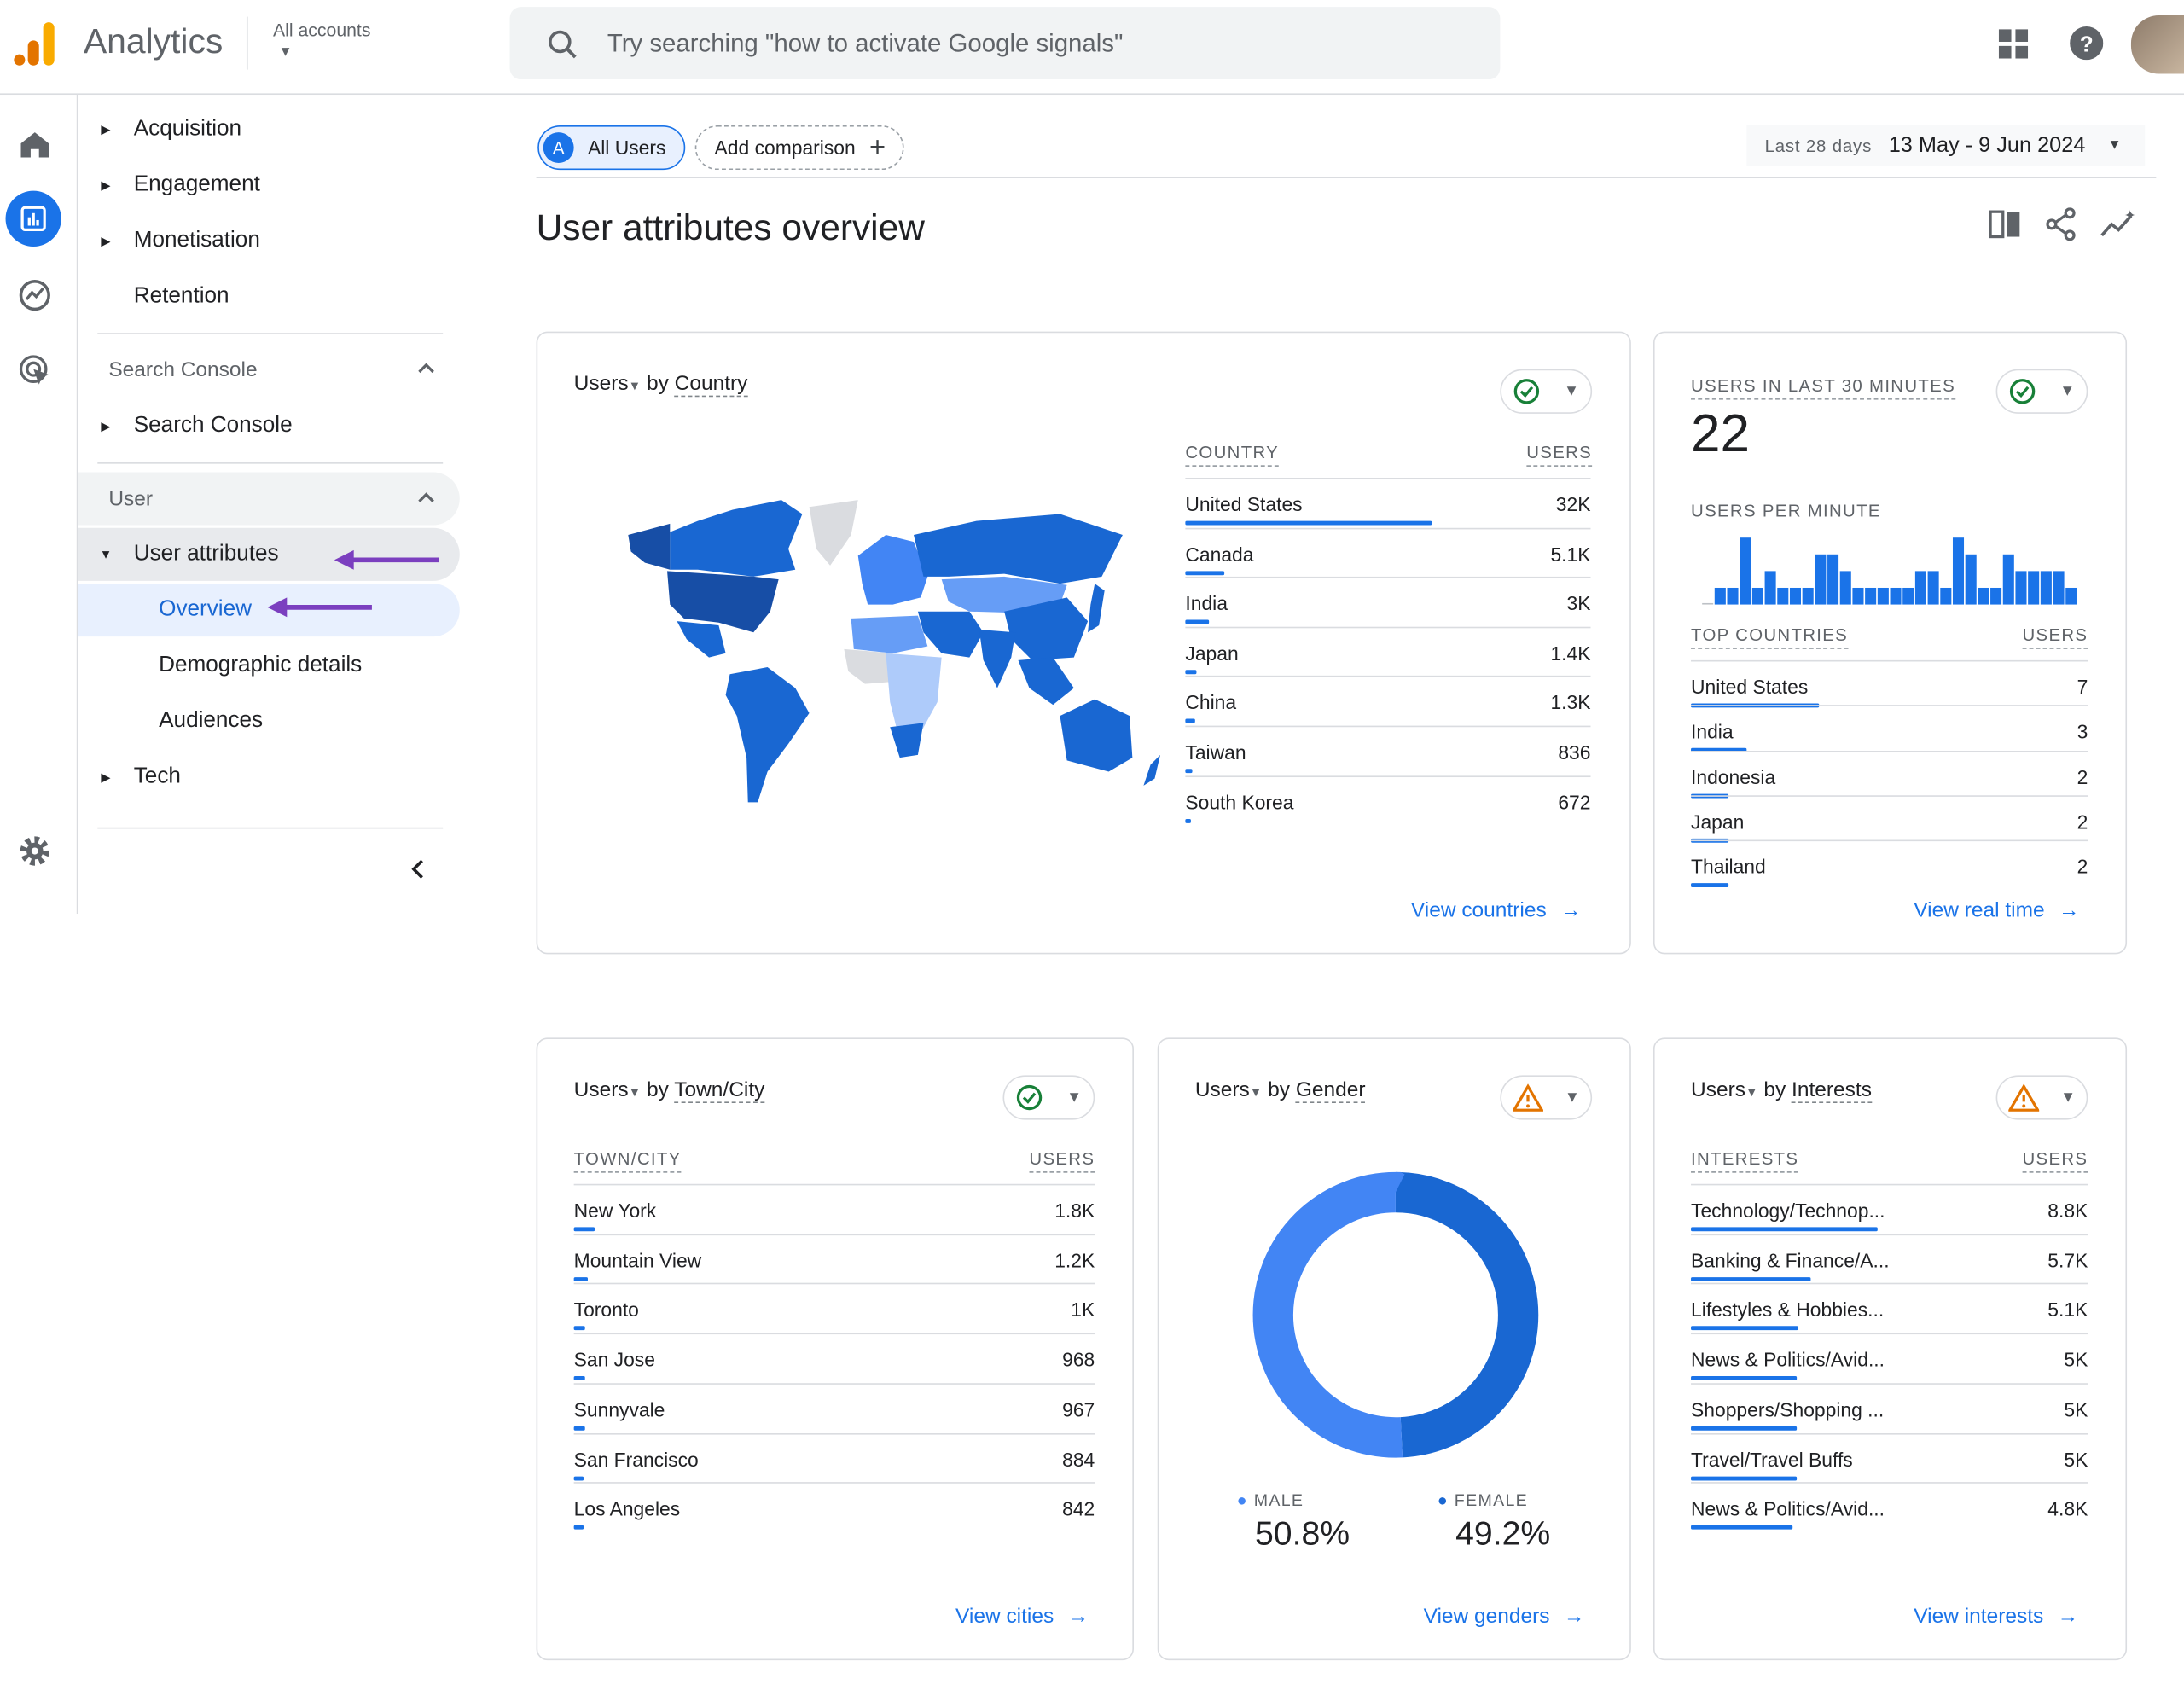  What do you see at coordinates (834, 1408) in the screenshot?
I see `table-row: Sunnyvale 967` at bounding box center [834, 1408].